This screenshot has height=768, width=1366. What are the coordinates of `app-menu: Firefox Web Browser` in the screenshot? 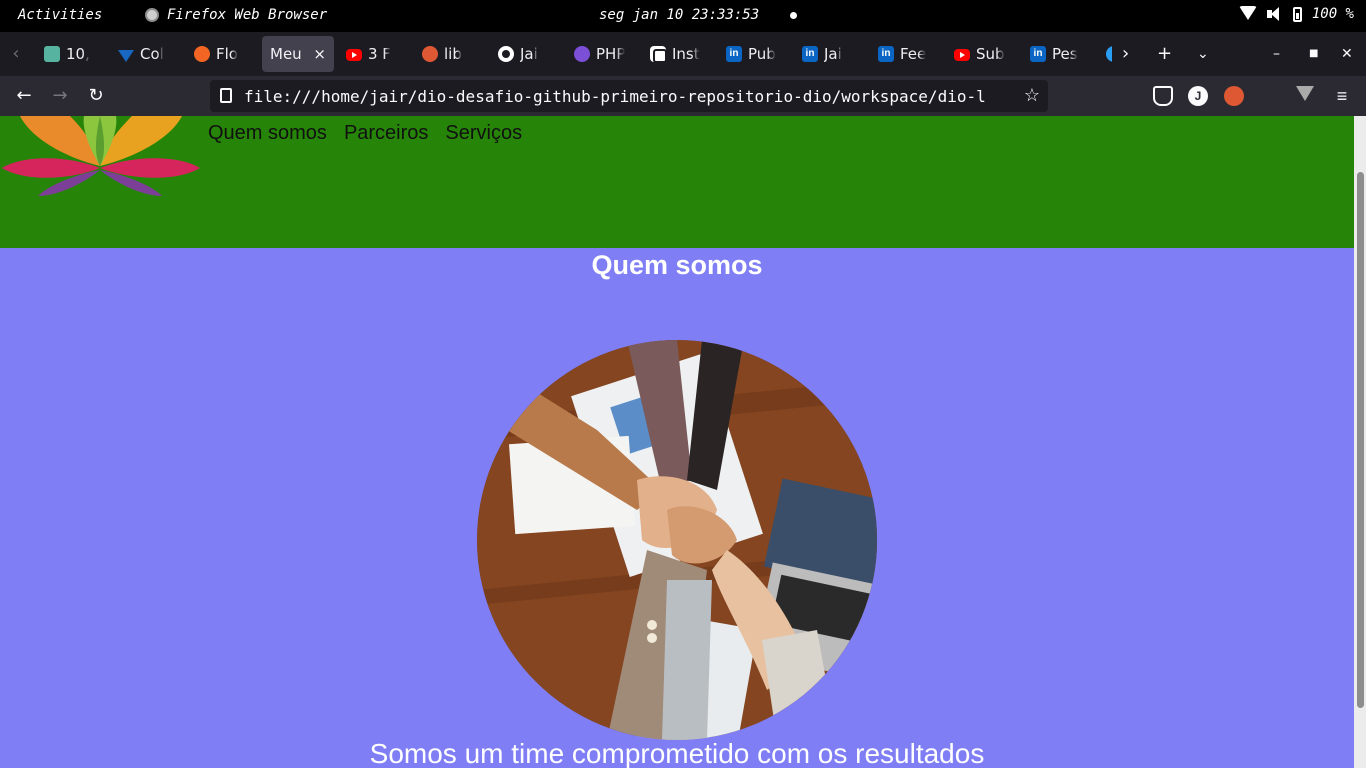 It's located at (236, 15).